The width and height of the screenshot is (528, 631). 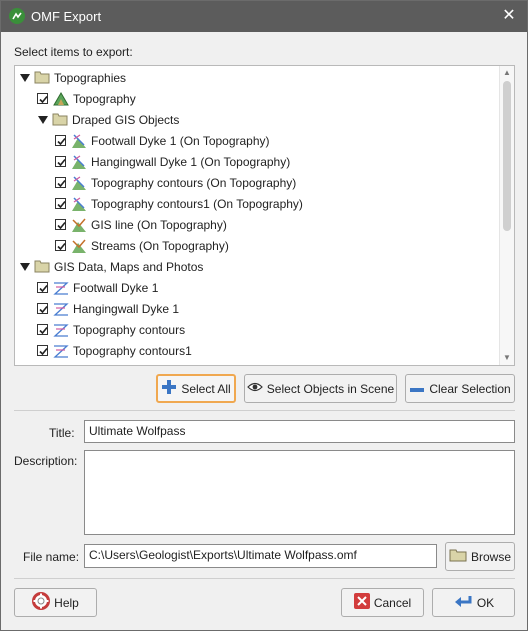 I want to click on tree-folder-row: Draped GIS Objects, so click(x=108, y=119).